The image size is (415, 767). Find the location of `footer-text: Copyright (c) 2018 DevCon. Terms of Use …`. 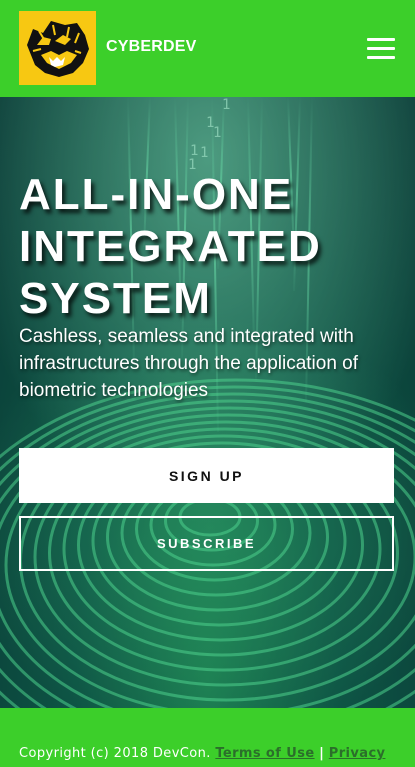

footer-text: Copyright (c) 2018 DevCon. Terms of Use … is located at coordinates (202, 753).